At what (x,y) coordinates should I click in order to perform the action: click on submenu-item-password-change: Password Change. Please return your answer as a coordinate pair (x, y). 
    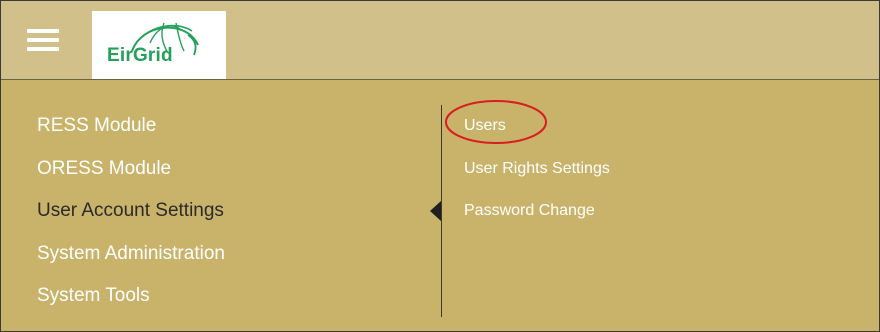
    Looking at the image, I should click on (537, 219).